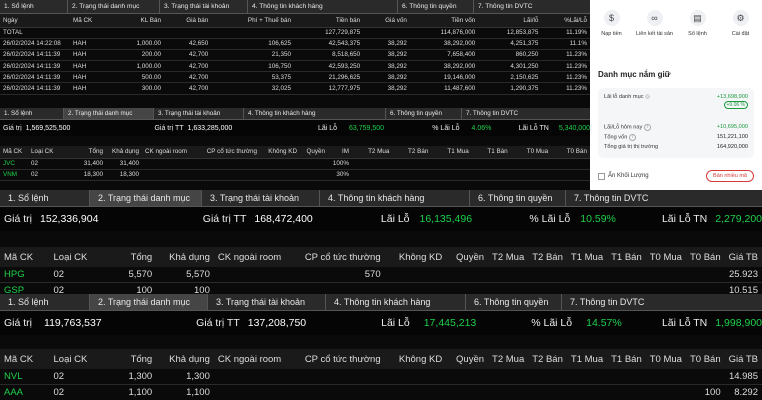  Describe the element at coordinates (381, 275) in the screenshot. I see `table-row: HPG 02 5,570 5,570 570 25.923` at that location.